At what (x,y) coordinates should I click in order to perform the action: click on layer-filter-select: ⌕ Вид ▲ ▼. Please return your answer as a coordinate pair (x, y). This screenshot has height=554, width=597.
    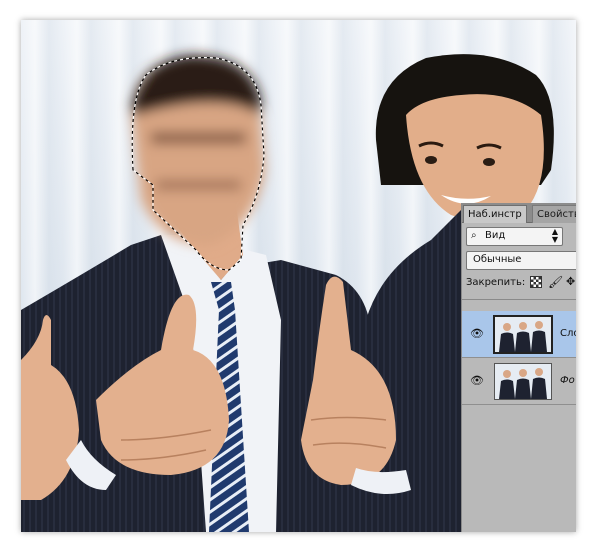
    Looking at the image, I should click on (514, 236).